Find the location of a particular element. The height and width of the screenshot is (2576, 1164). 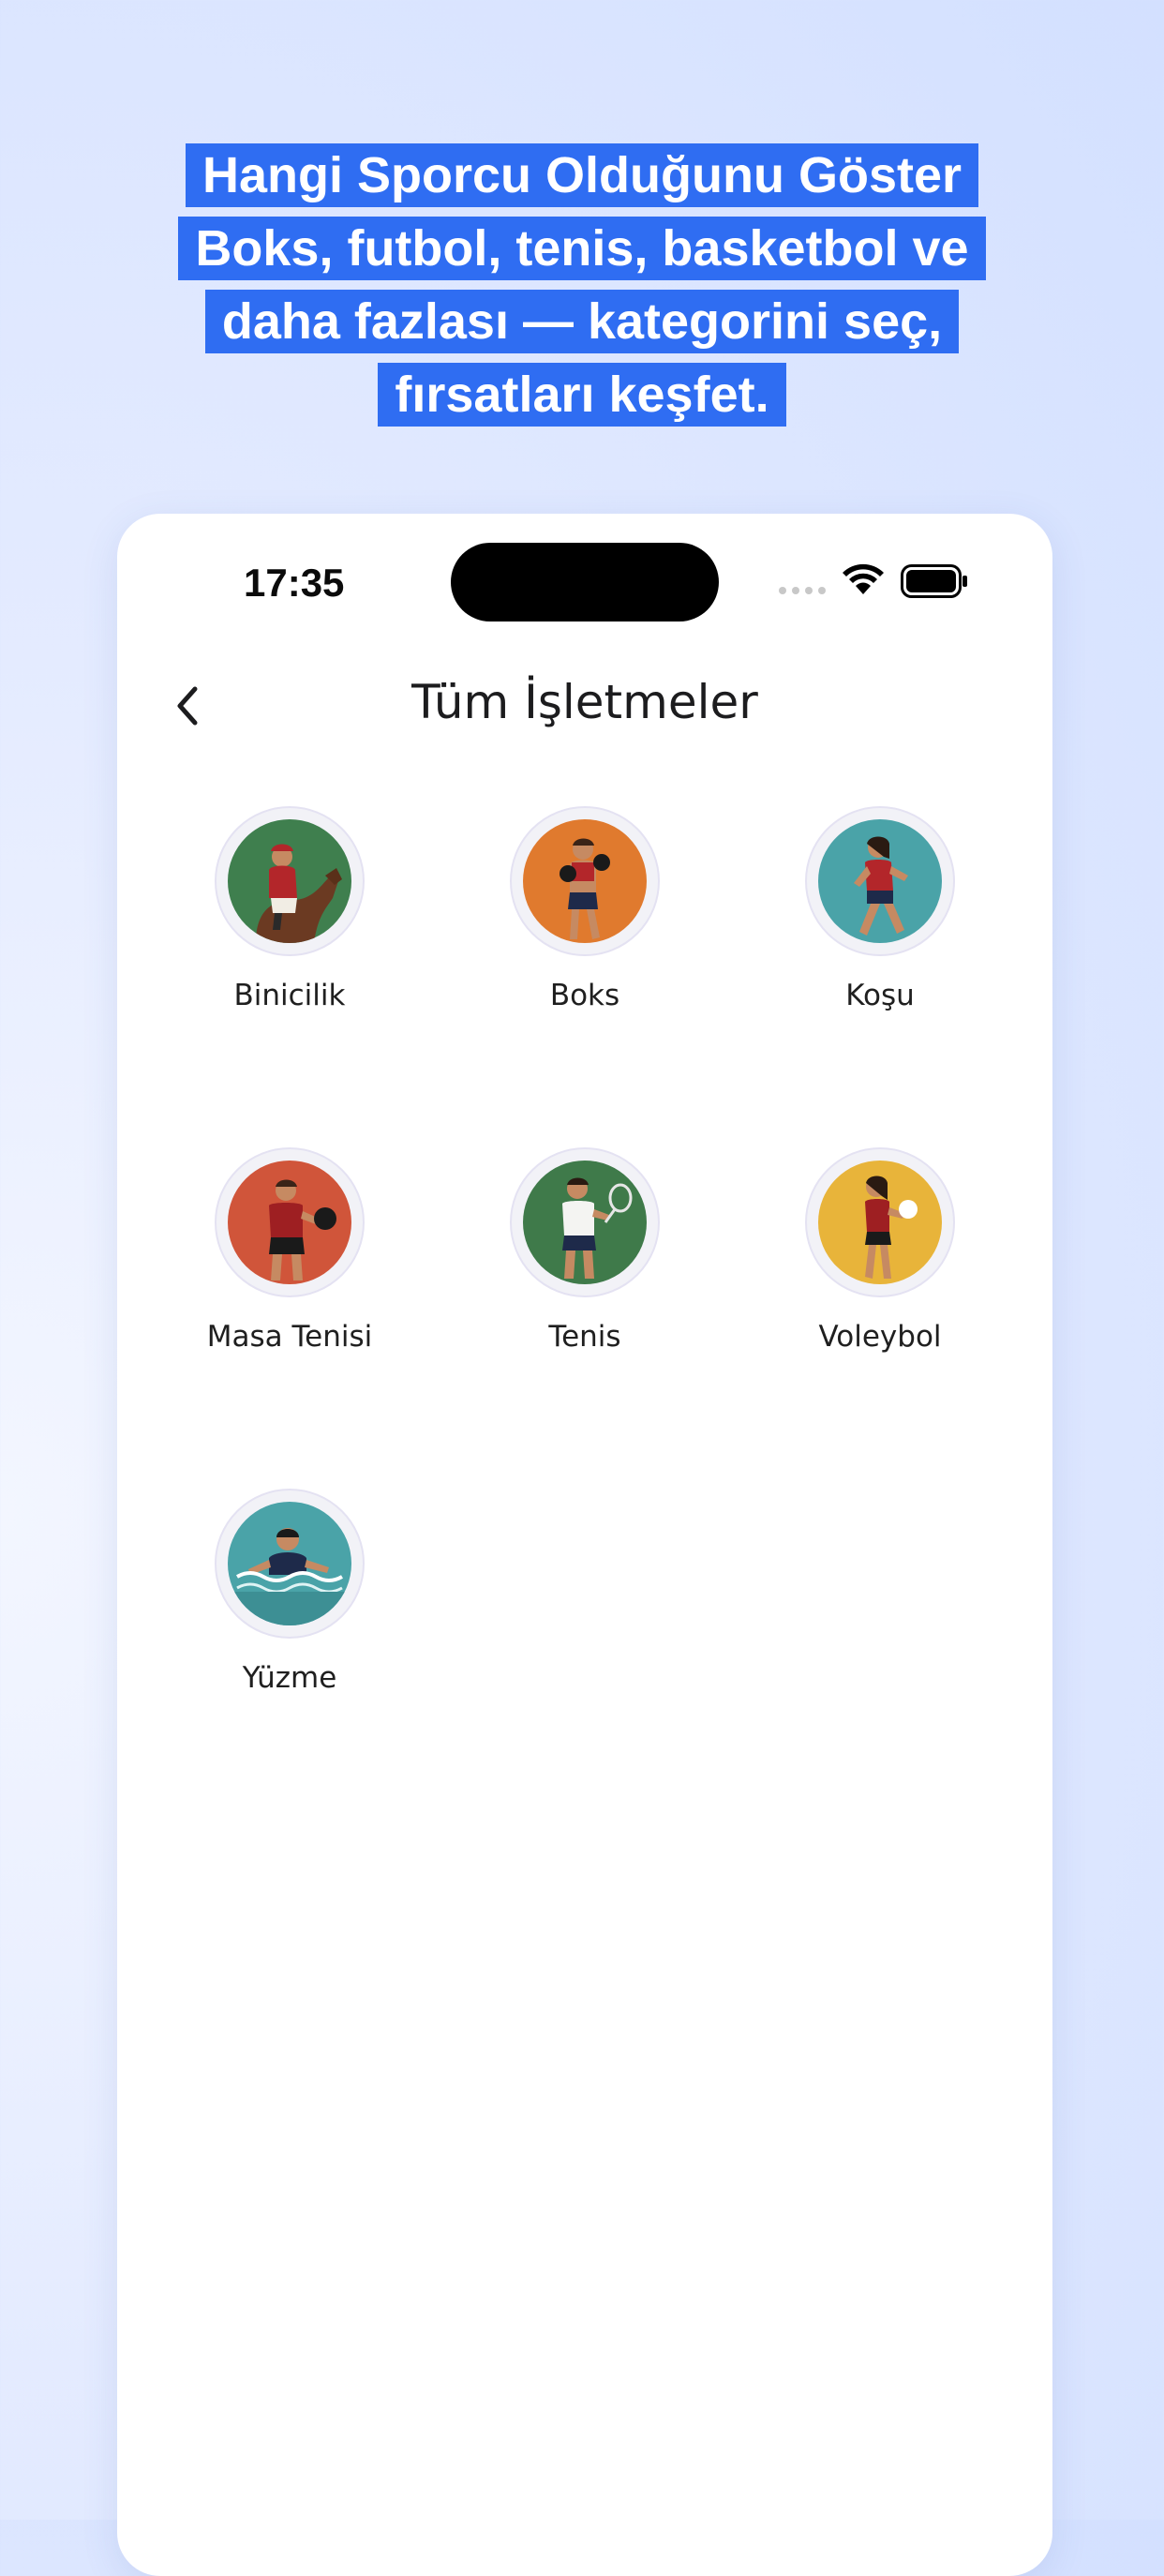

page-title: Tüm İşletmeler is located at coordinates (584, 702).